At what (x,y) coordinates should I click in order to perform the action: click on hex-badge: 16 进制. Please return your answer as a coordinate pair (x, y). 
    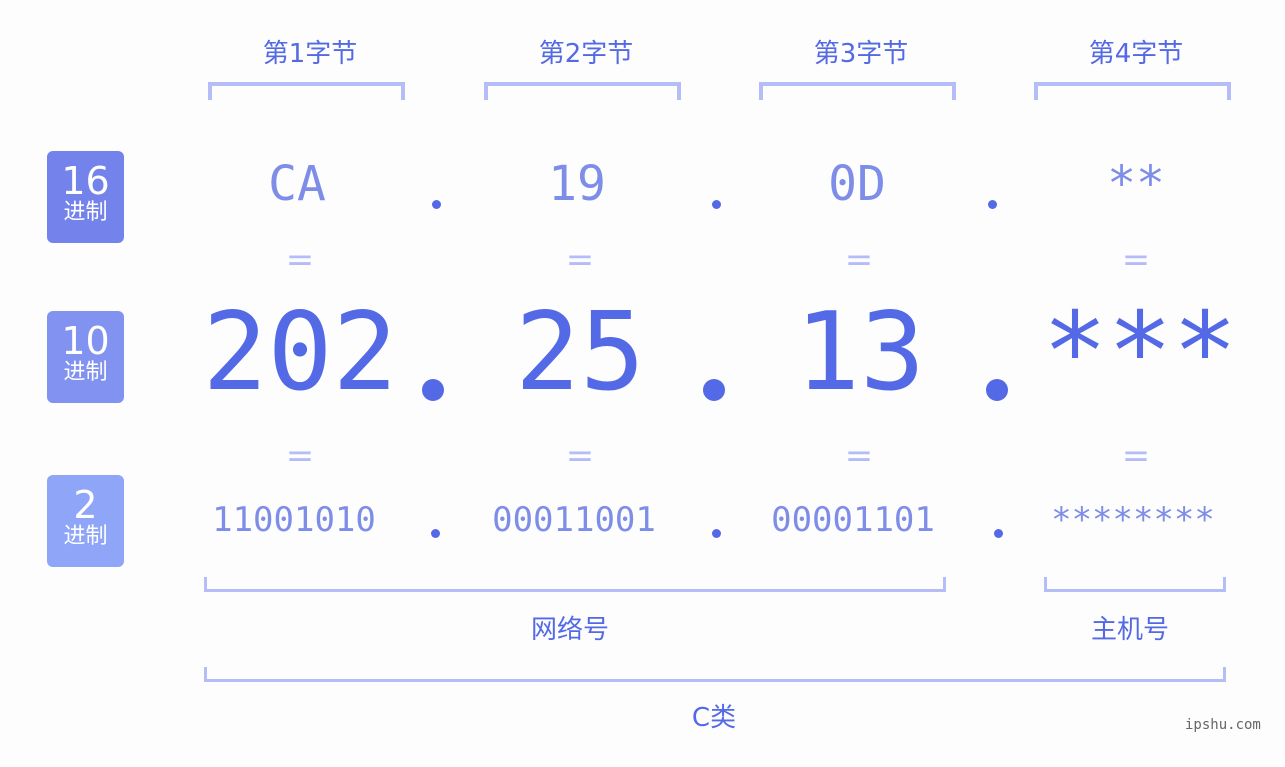
    Looking at the image, I should click on (85, 197).